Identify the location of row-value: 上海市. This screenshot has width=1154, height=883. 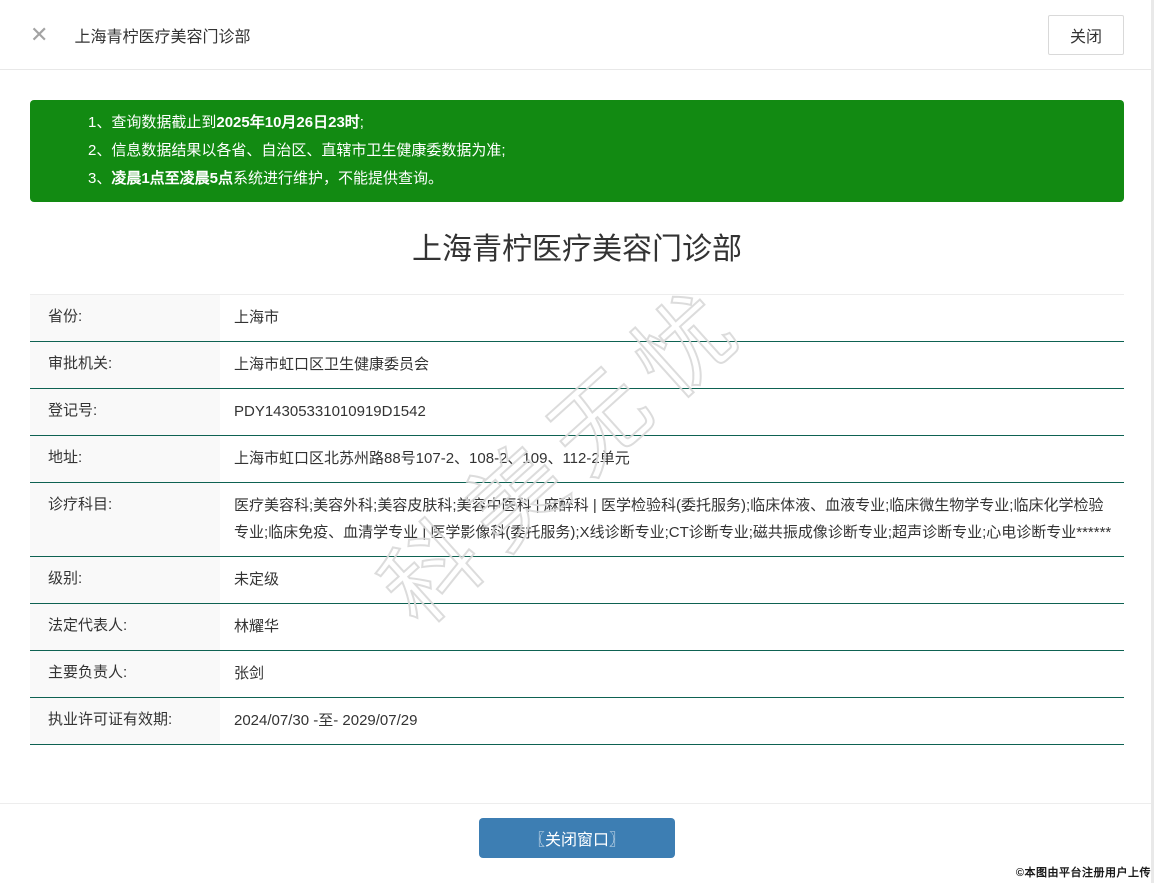
(257, 317).